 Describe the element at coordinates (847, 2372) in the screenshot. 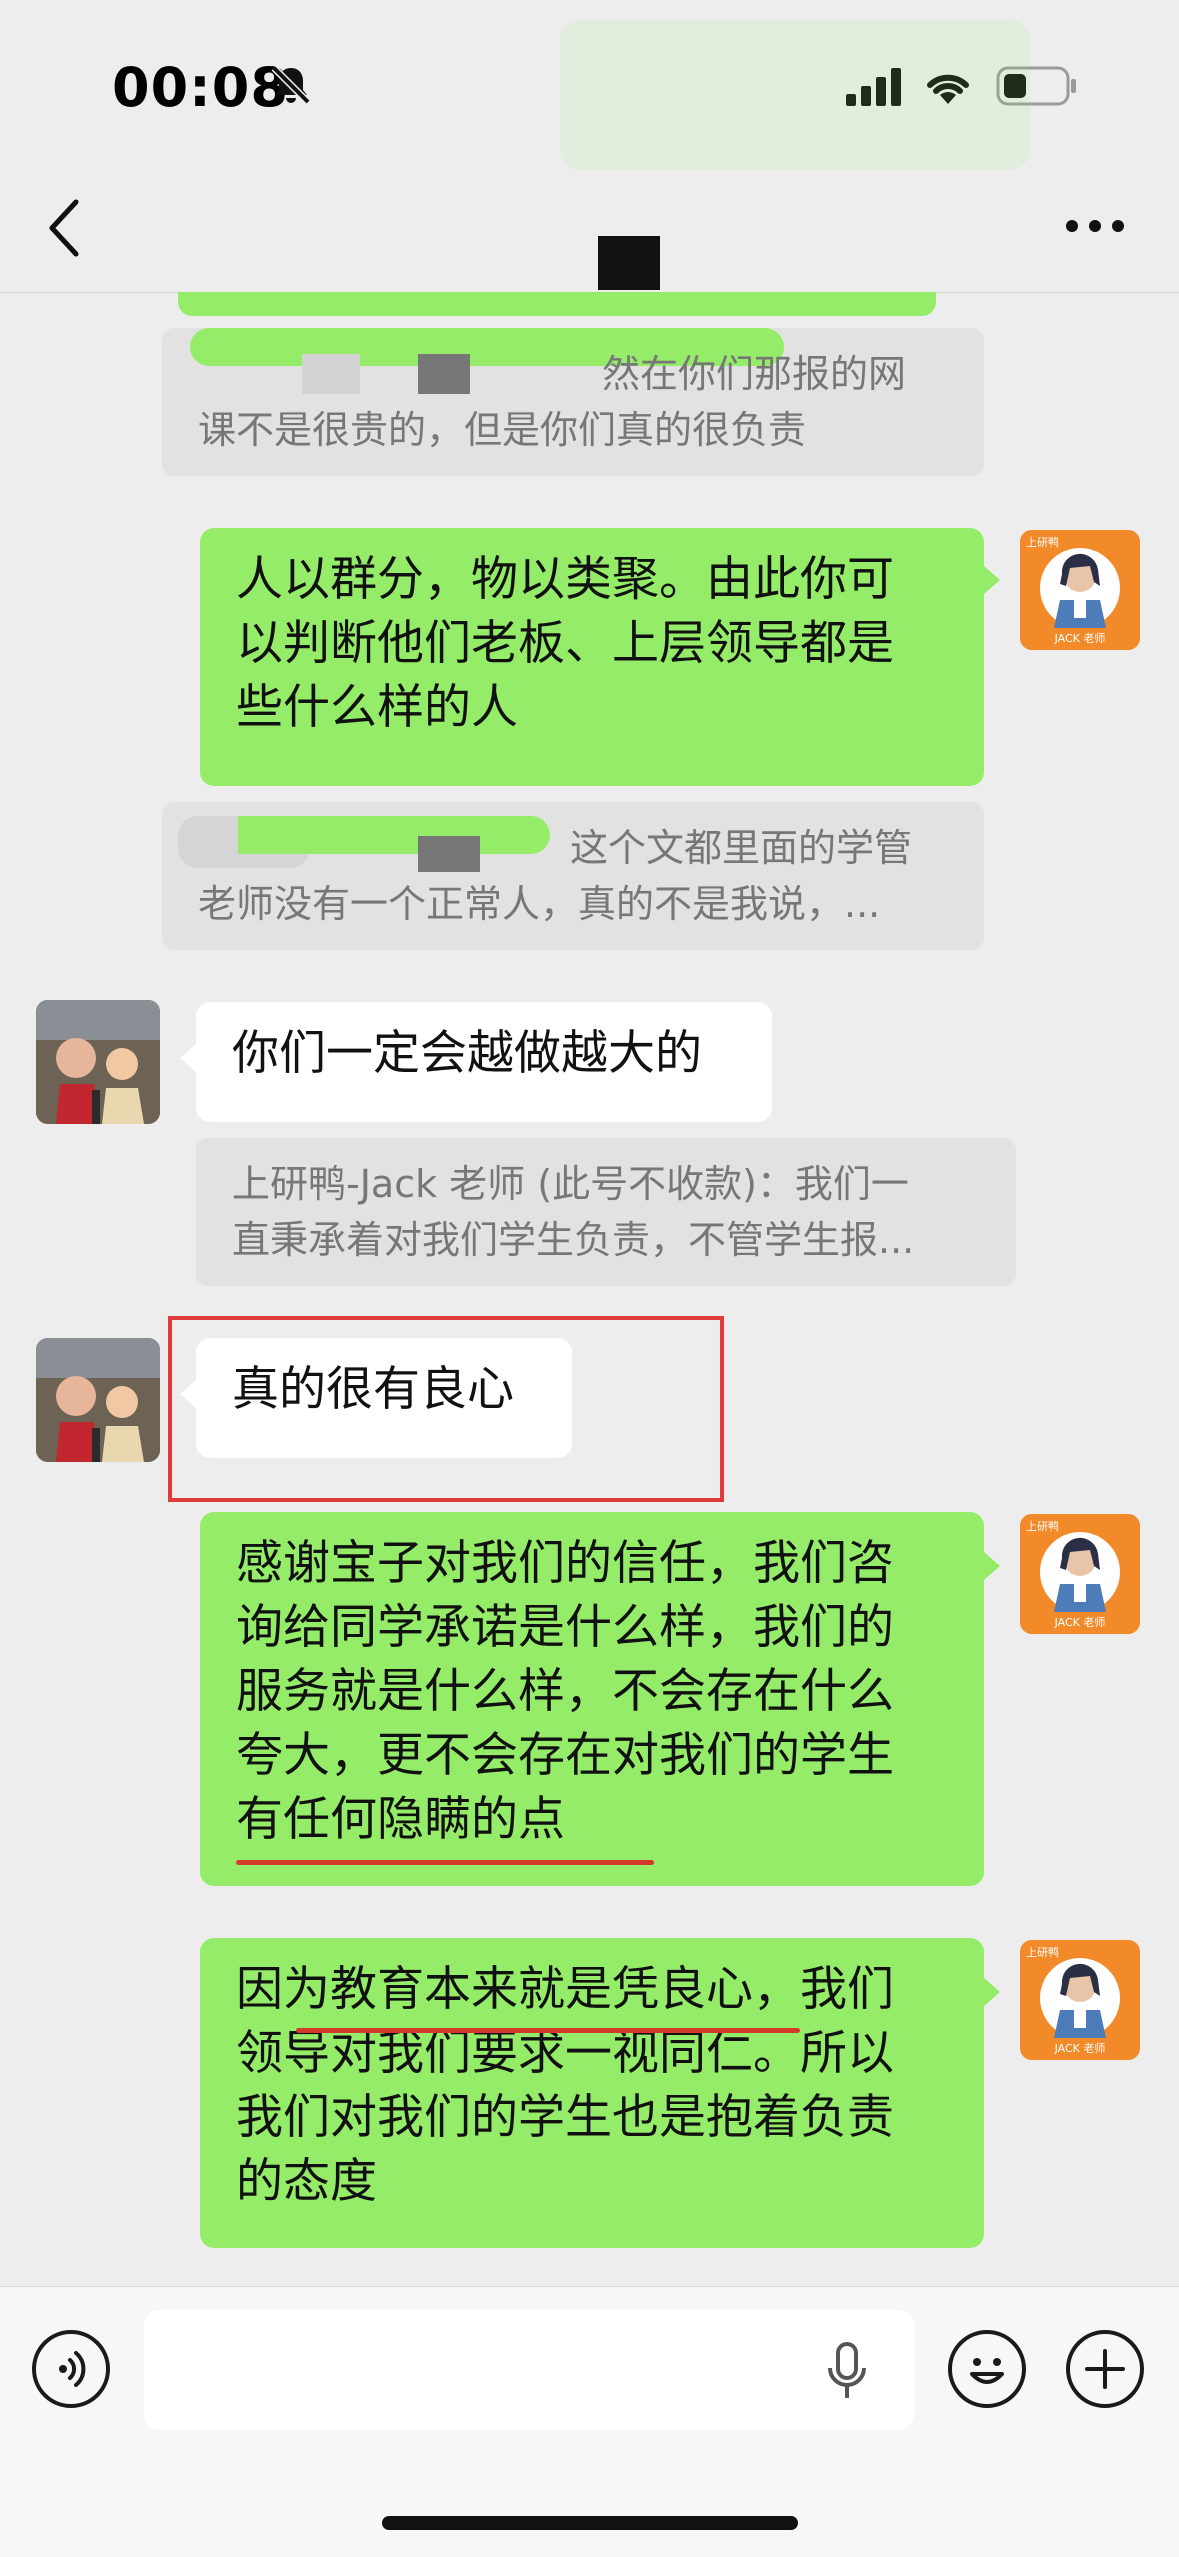

I see `microphone-icon` at that location.